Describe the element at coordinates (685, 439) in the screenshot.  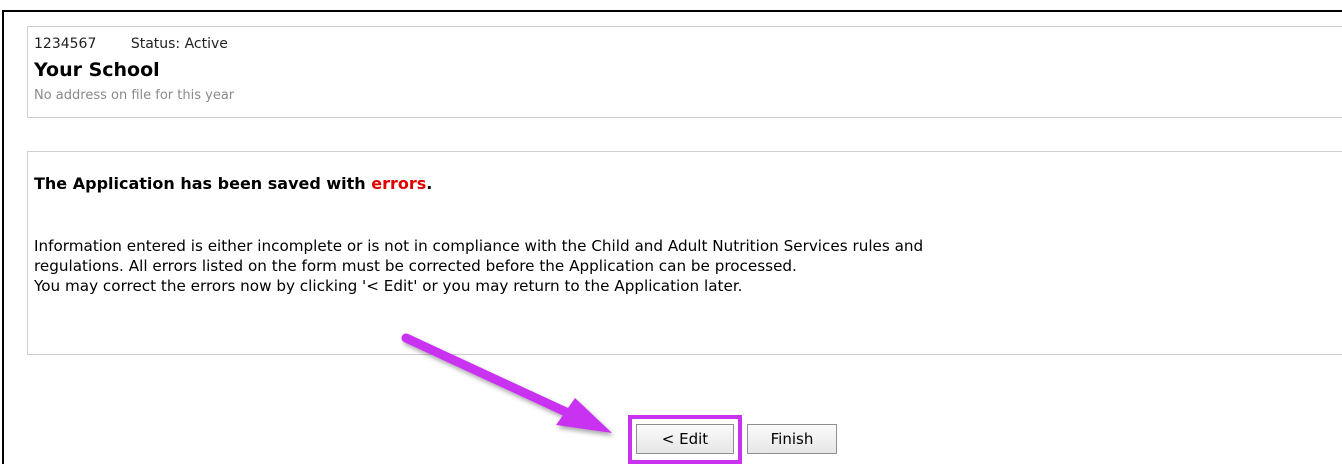
I see `edit-button: < Edit` at that location.